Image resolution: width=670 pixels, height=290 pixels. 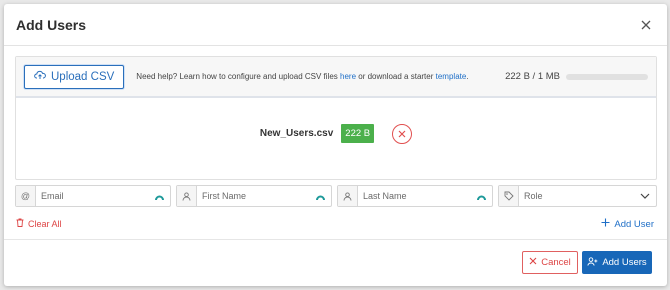 What do you see at coordinates (533, 196) in the screenshot?
I see `role-placeholder: Role` at bounding box center [533, 196].